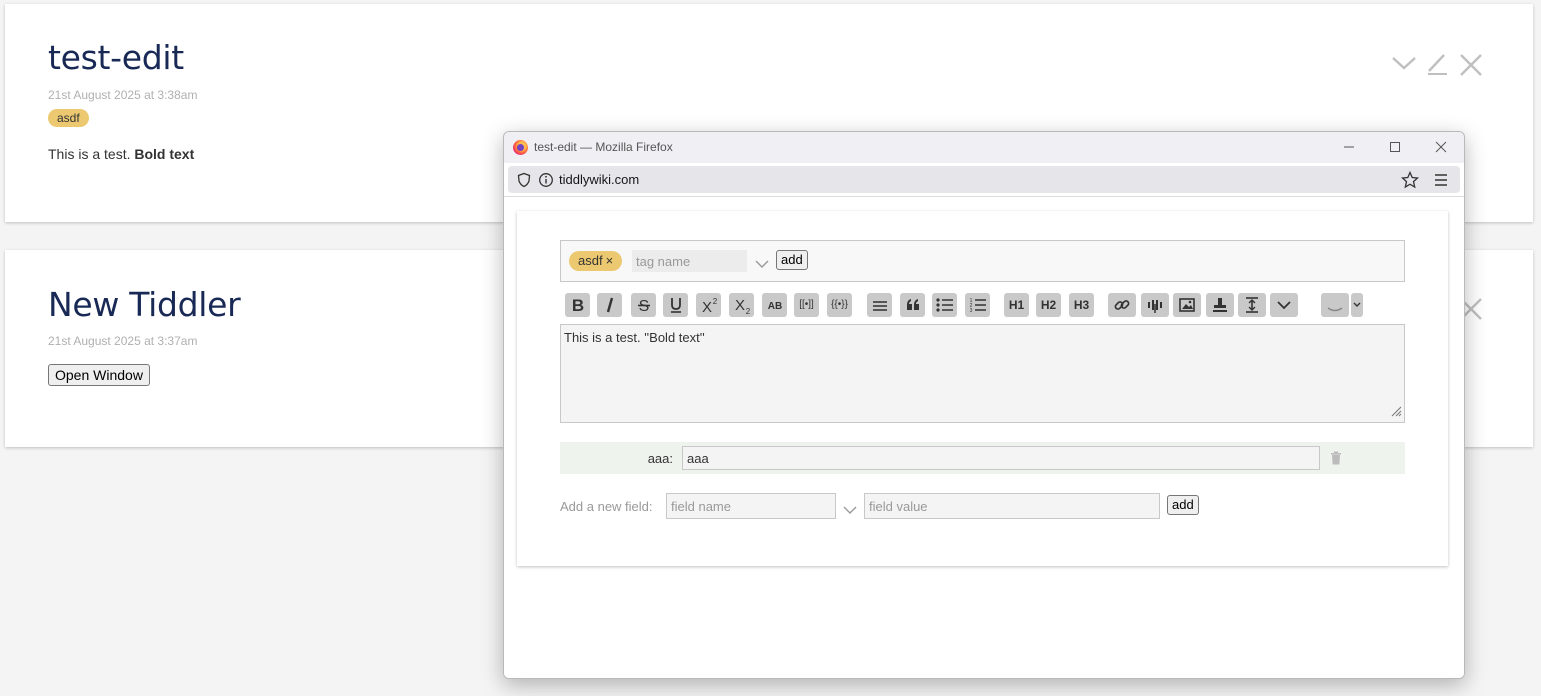 This screenshot has height=696, width=1541. I want to click on heading1-button: H1, so click(1016, 305).